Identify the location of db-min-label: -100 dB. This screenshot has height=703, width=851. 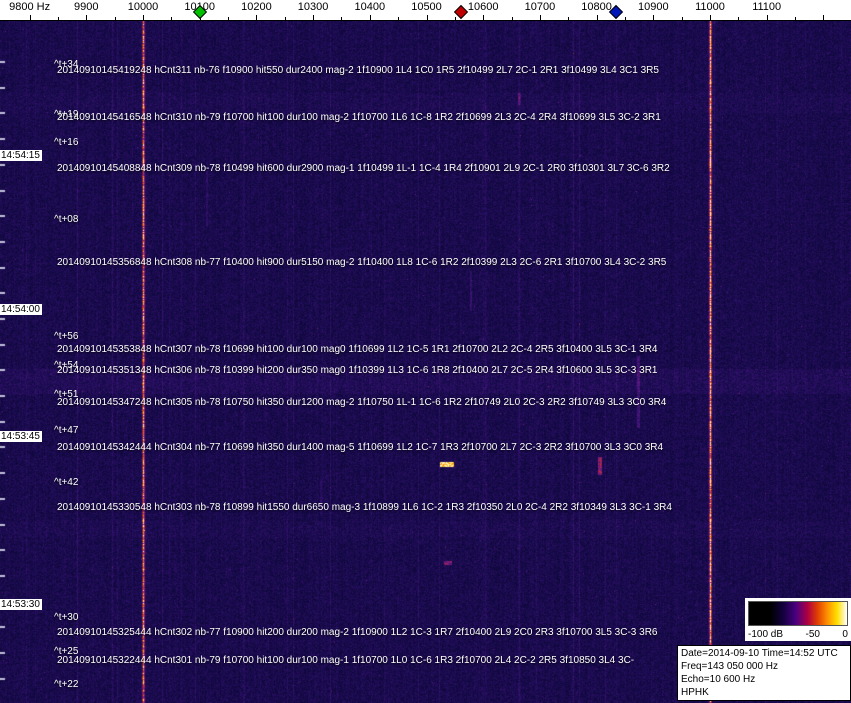
(766, 634).